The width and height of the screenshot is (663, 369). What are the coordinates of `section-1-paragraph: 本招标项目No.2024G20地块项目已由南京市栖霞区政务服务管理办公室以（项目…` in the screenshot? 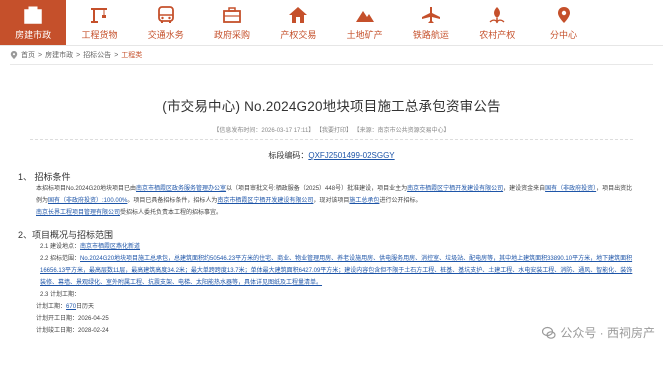 It's located at (331, 195).